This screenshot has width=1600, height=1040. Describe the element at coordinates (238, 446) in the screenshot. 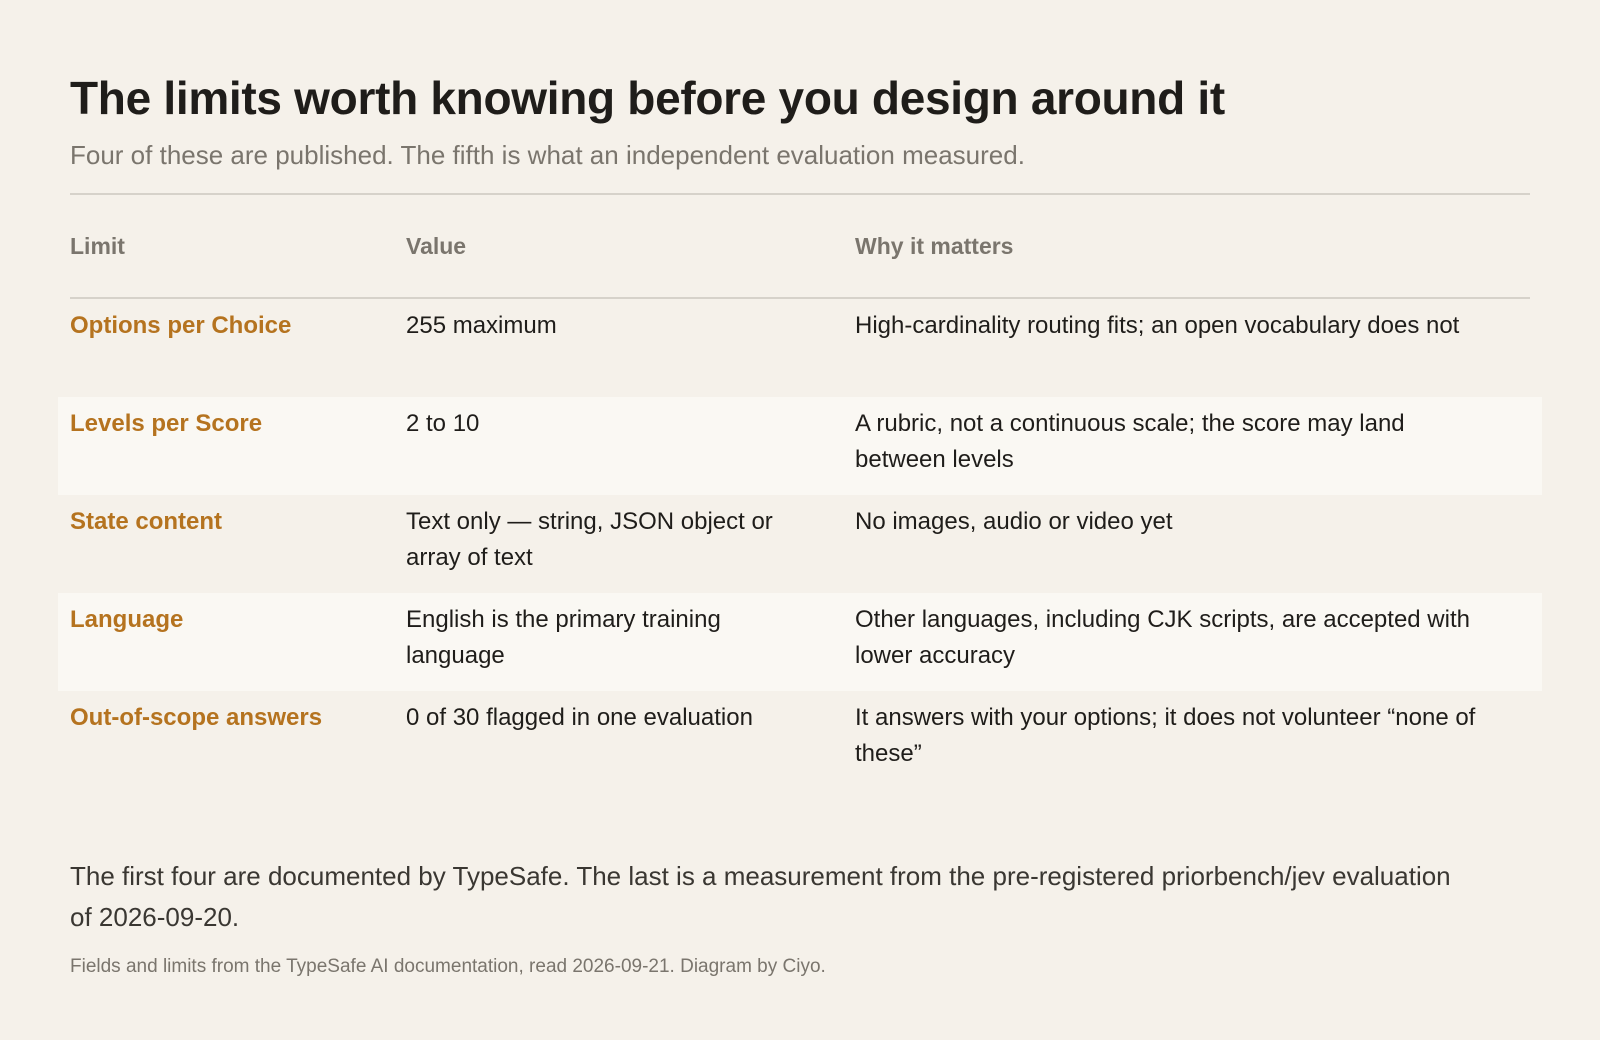

I see `limit-name: Levels per Score` at that location.